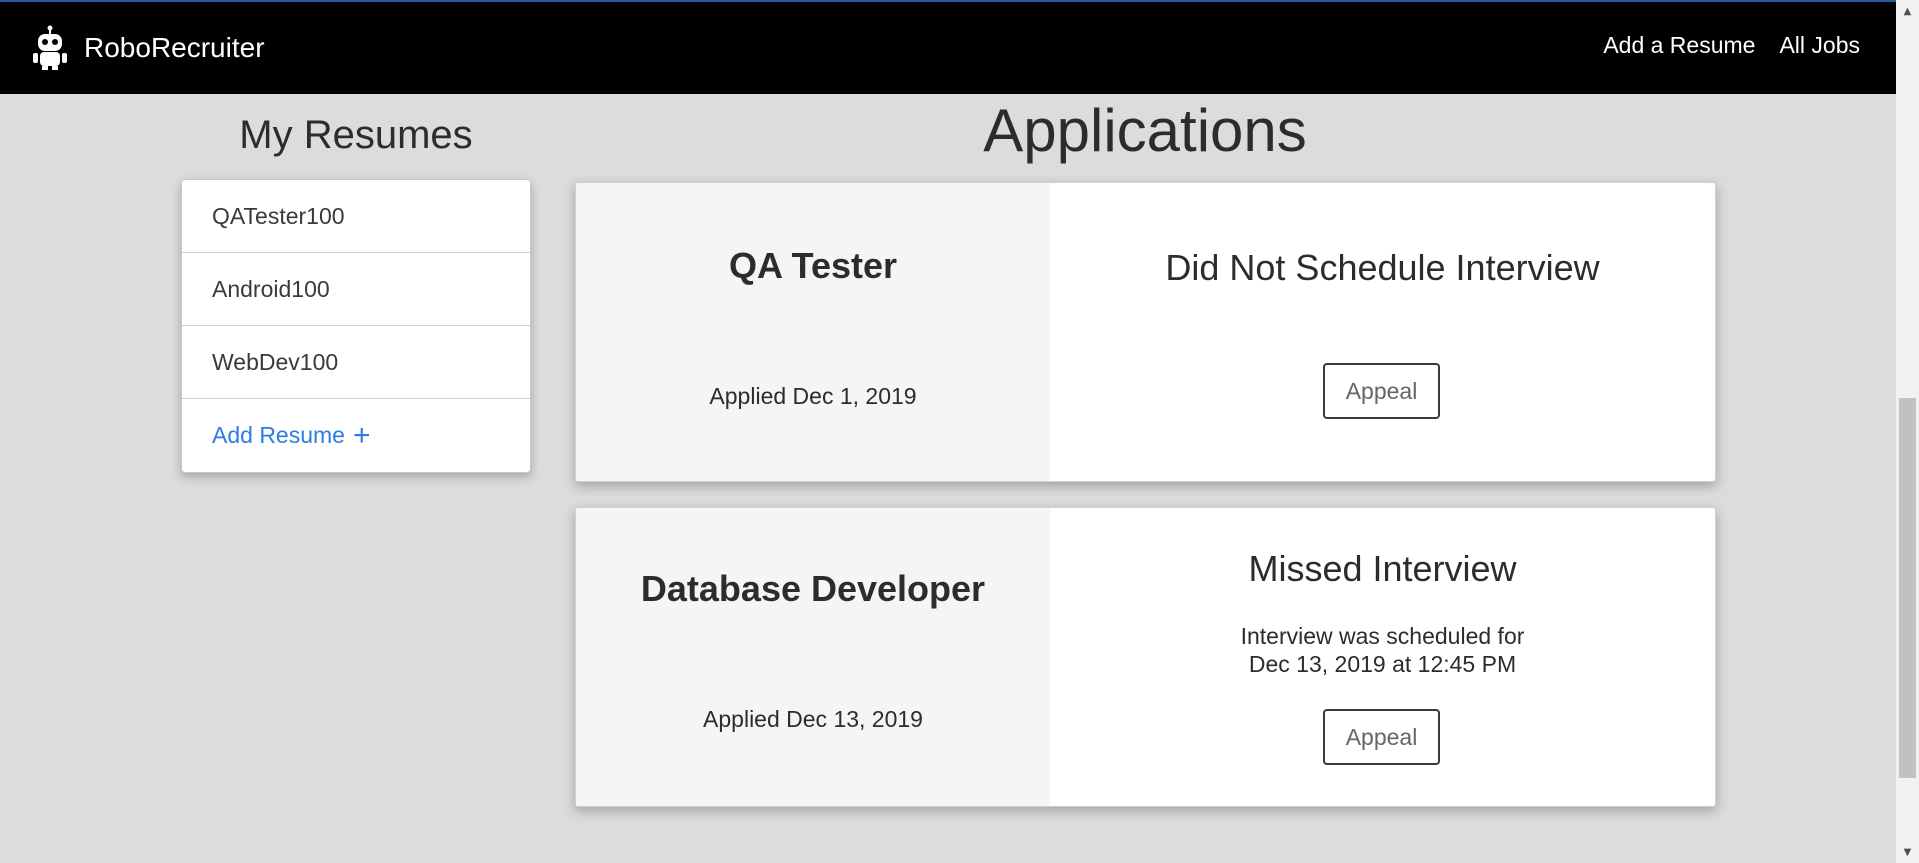  I want to click on plus-icon: +, so click(361, 435).